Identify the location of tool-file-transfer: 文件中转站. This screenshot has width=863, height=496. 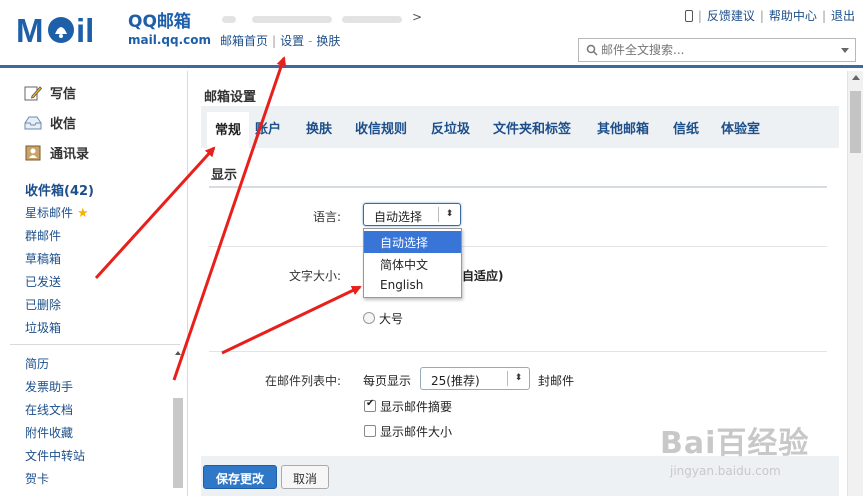
(55, 455).